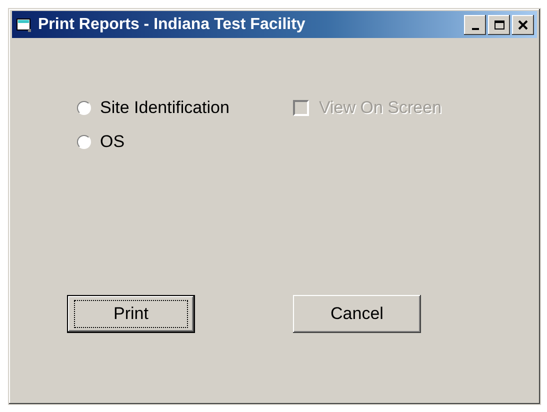 Image resolution: width=547 pixels, height=412 pixels. I want to click on close-icon, so click(523, 25).